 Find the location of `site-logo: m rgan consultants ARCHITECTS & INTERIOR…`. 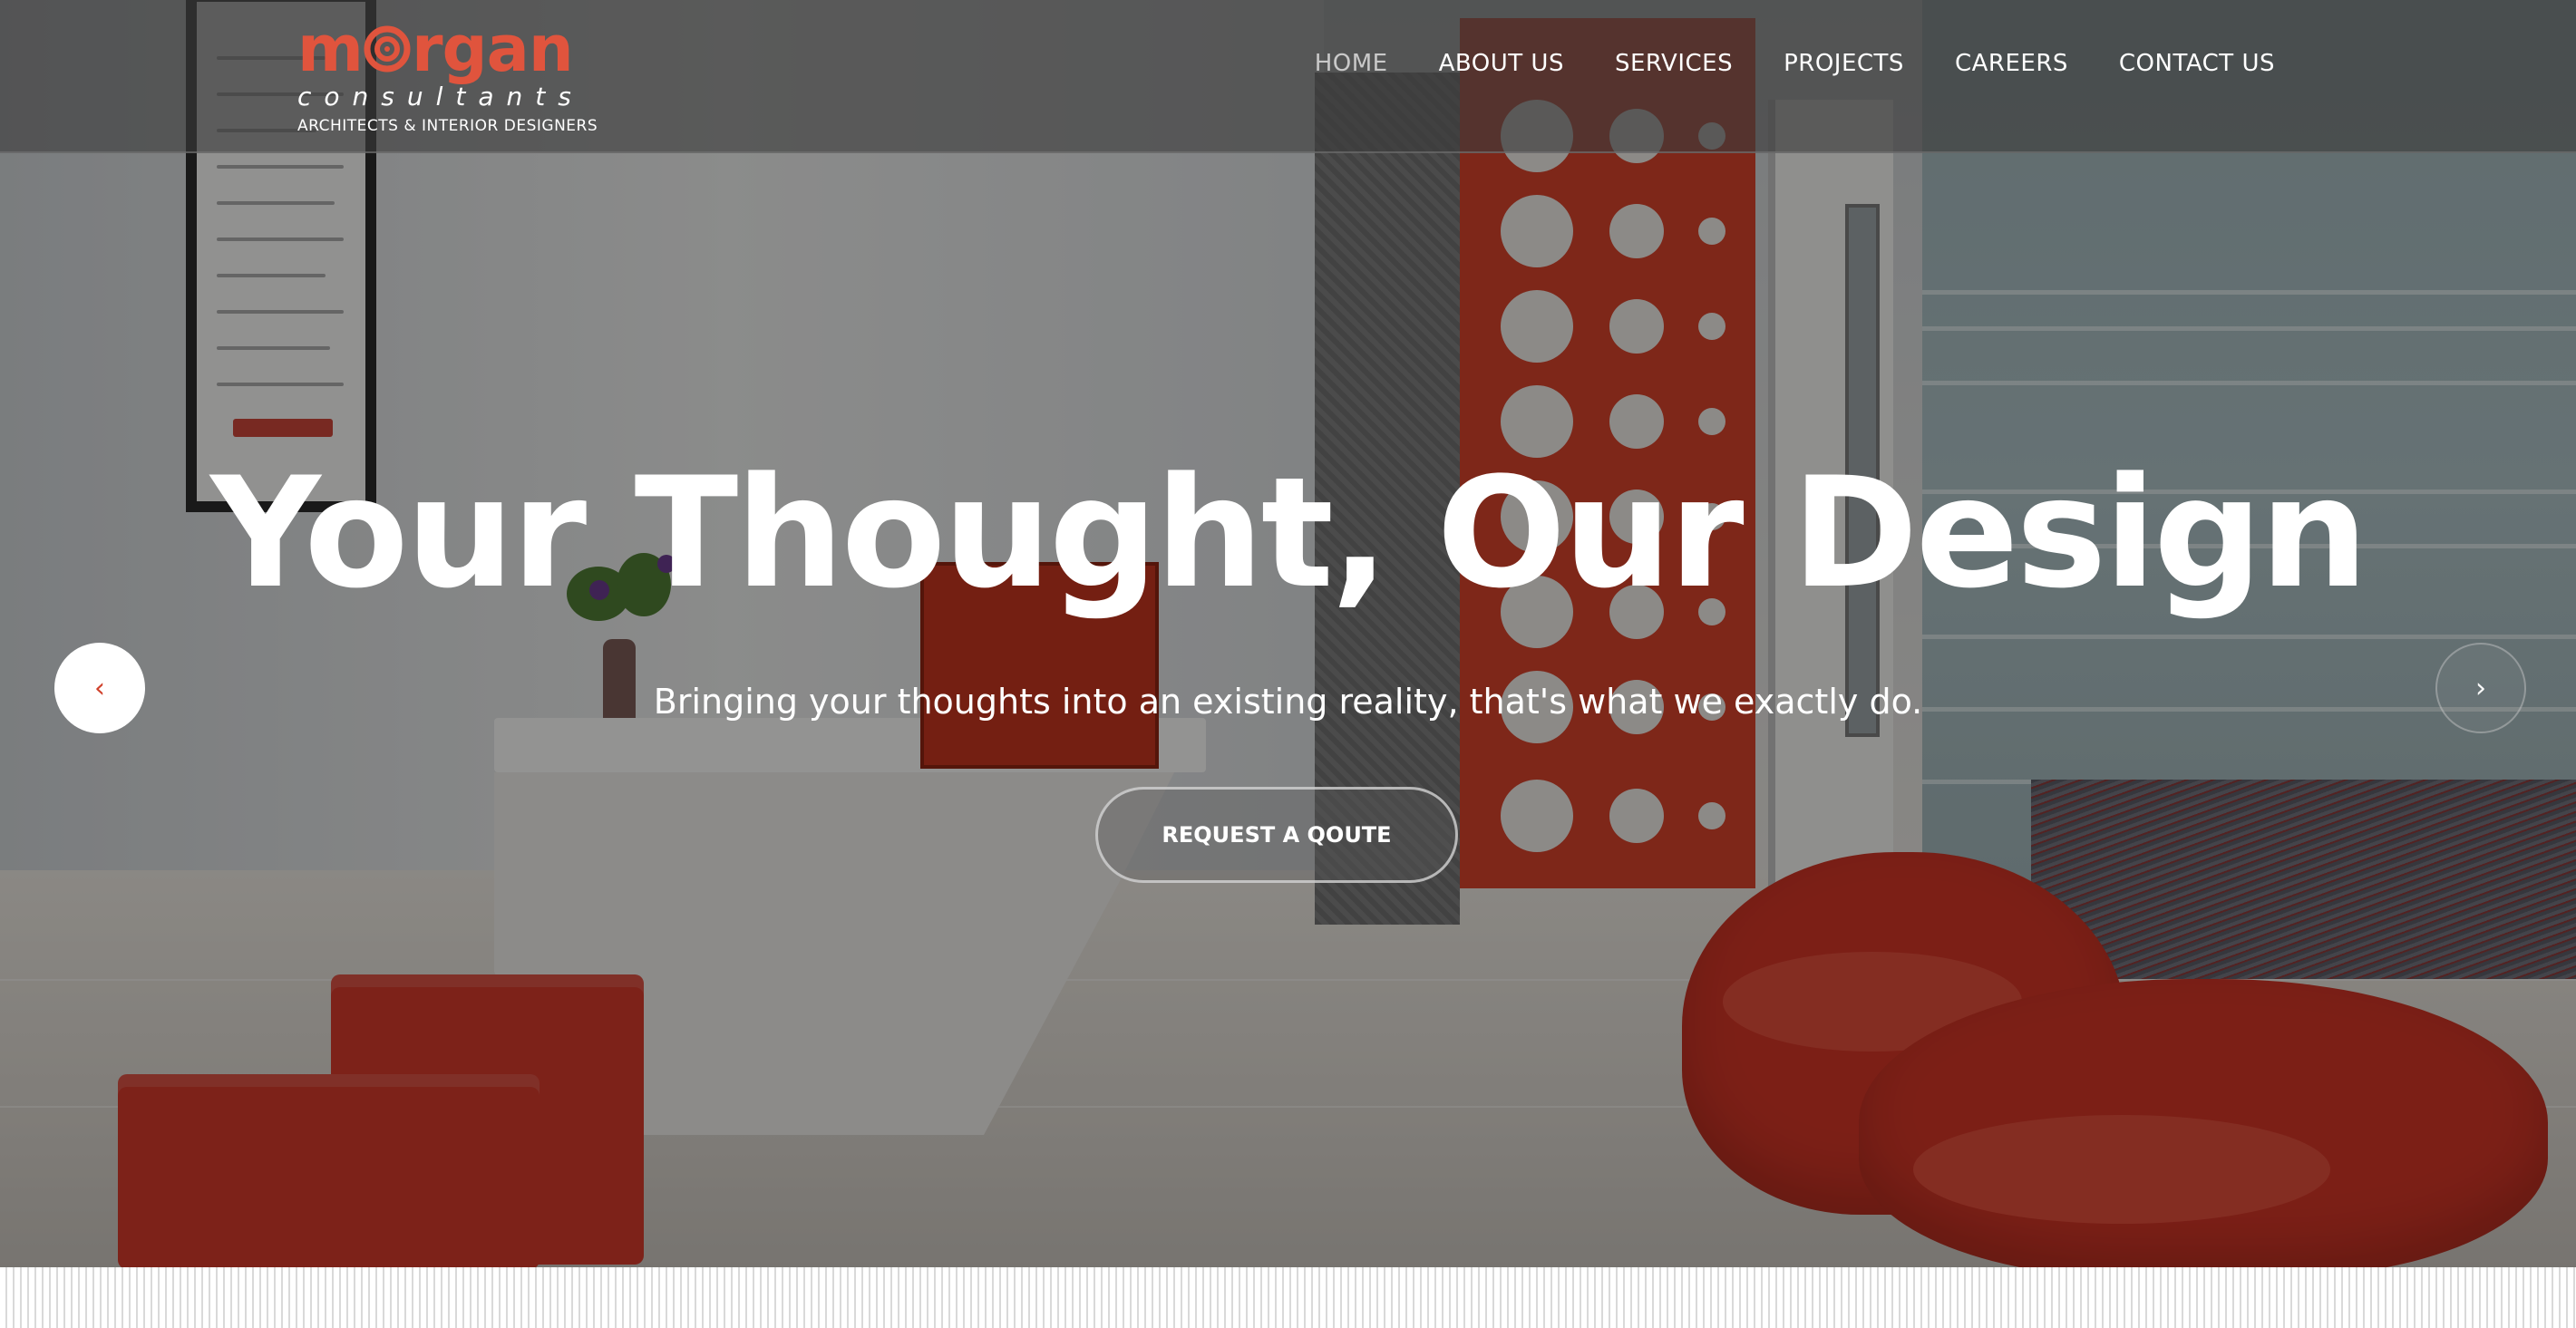

site-logo: m rgan consultants ARCHITECTS & INTERIOR… is located at coordinates (447, 74).